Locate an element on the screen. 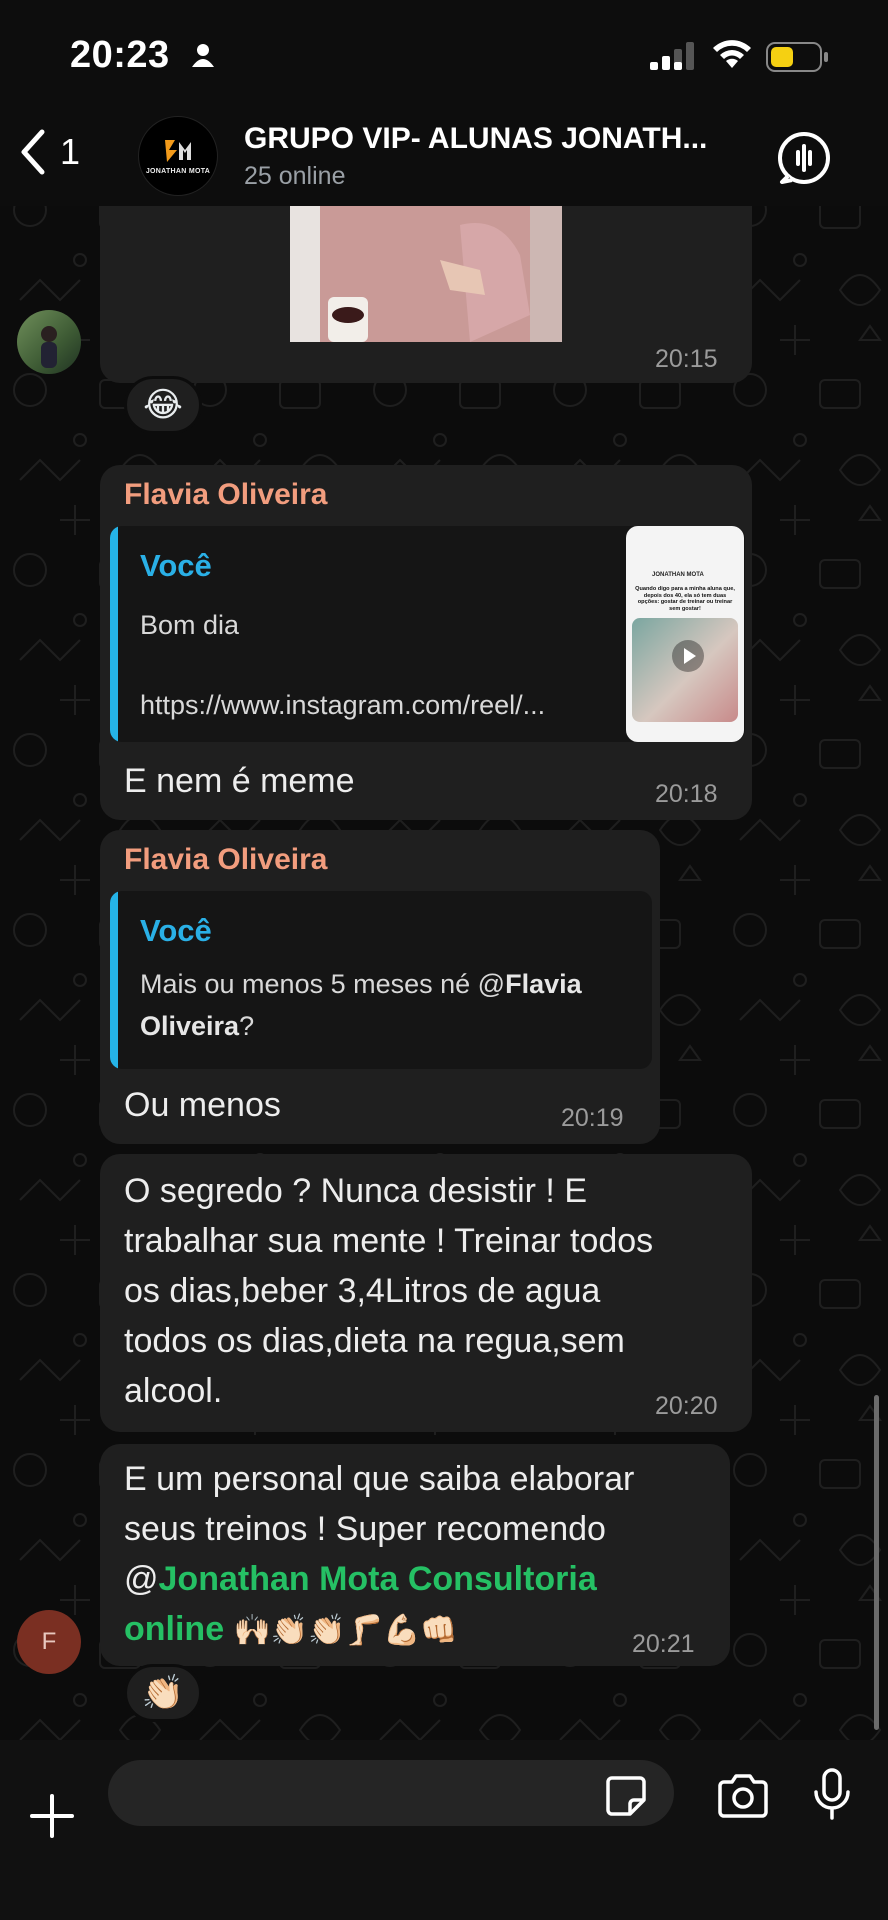 The height and width of the screenshot is (1920, 888). group-avatar-logo-text: JONATHAN MOTA is located at coordinates (178, 171).